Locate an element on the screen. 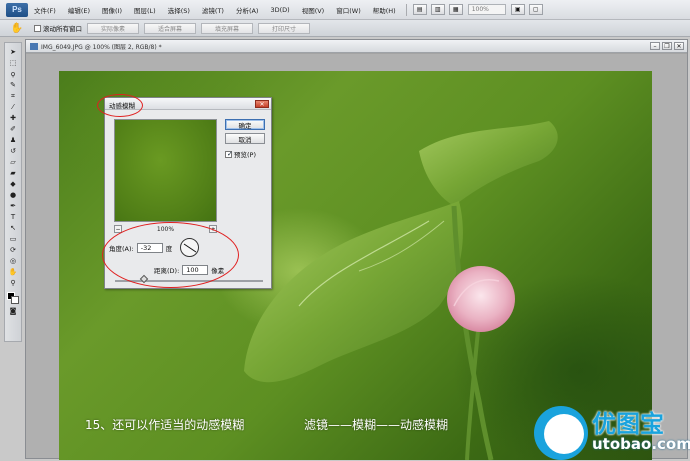 The width and height of the screenshot is (690, 461). arrange-documents-icon: ▣ is located at coordinates (517, 9).